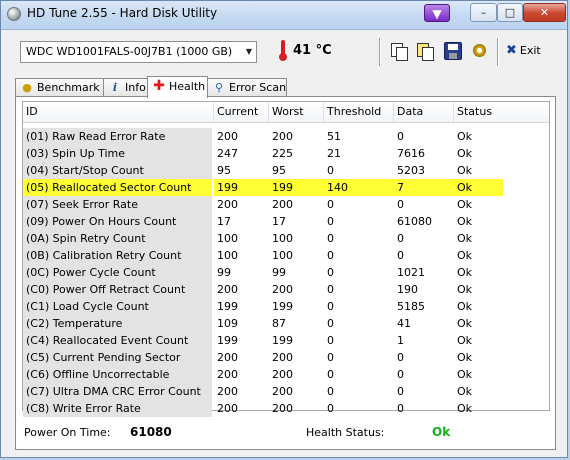 This screenshot has width=570, height=460. What do you see at coordinates (437, 13) in the screenshot?
I see `download-arrow-icon: ▼` at bounding box center [437, 13].